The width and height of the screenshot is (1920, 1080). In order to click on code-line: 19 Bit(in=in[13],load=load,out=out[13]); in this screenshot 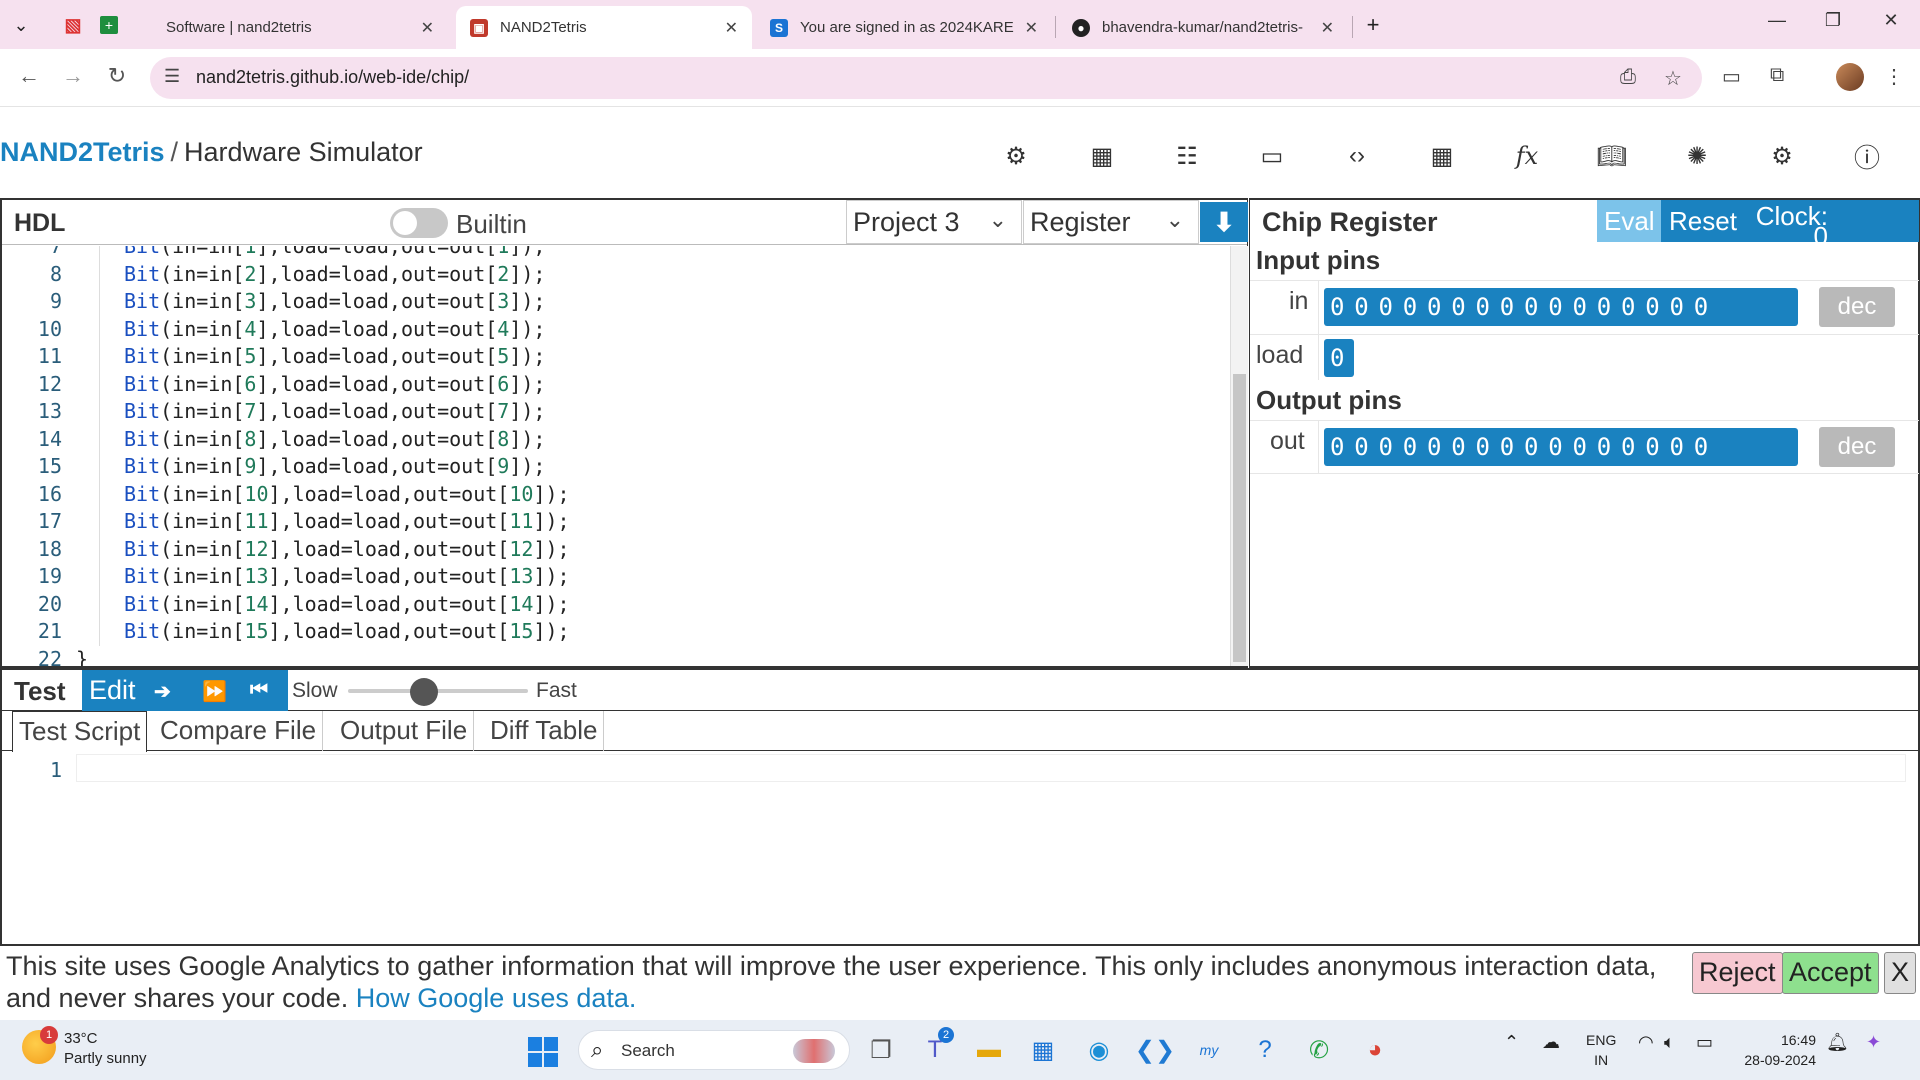, I will do `click(616, 577)`.